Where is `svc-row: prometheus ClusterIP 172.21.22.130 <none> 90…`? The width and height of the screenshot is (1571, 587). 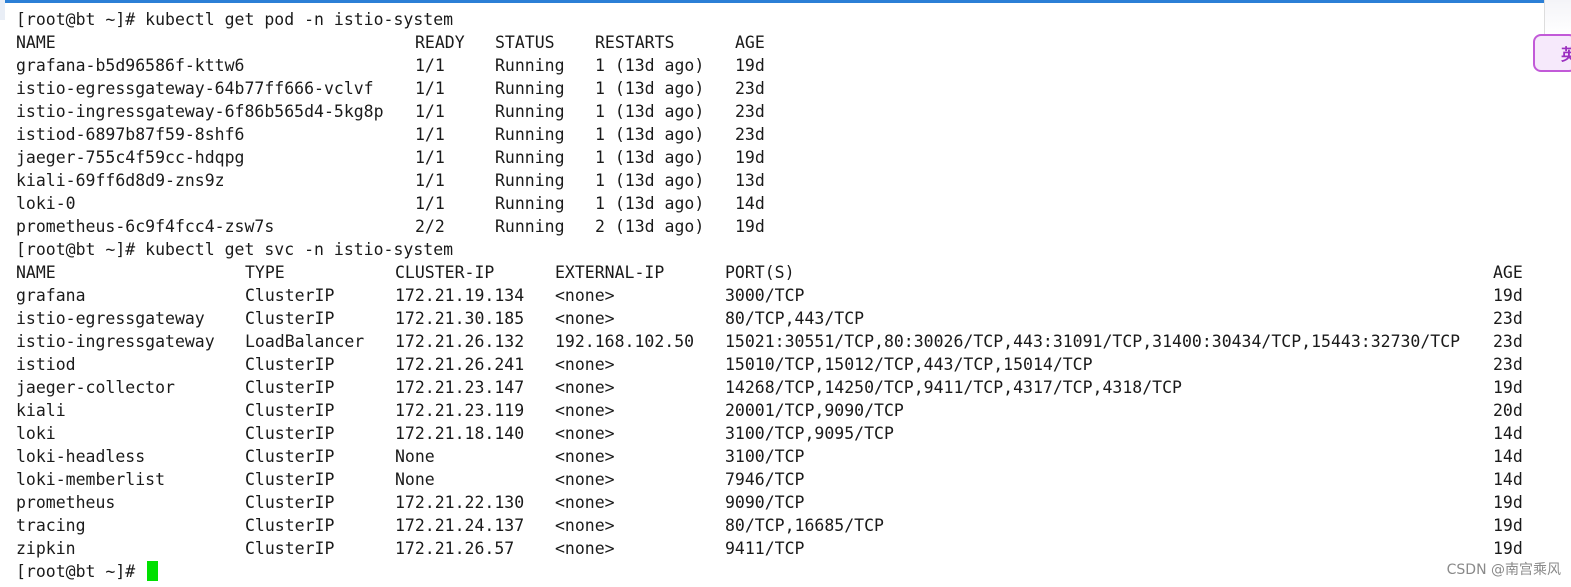
svc-row: prometheus ClusterIP 172.21.22.130 <none> 90… is located at coordinates (793, 502).